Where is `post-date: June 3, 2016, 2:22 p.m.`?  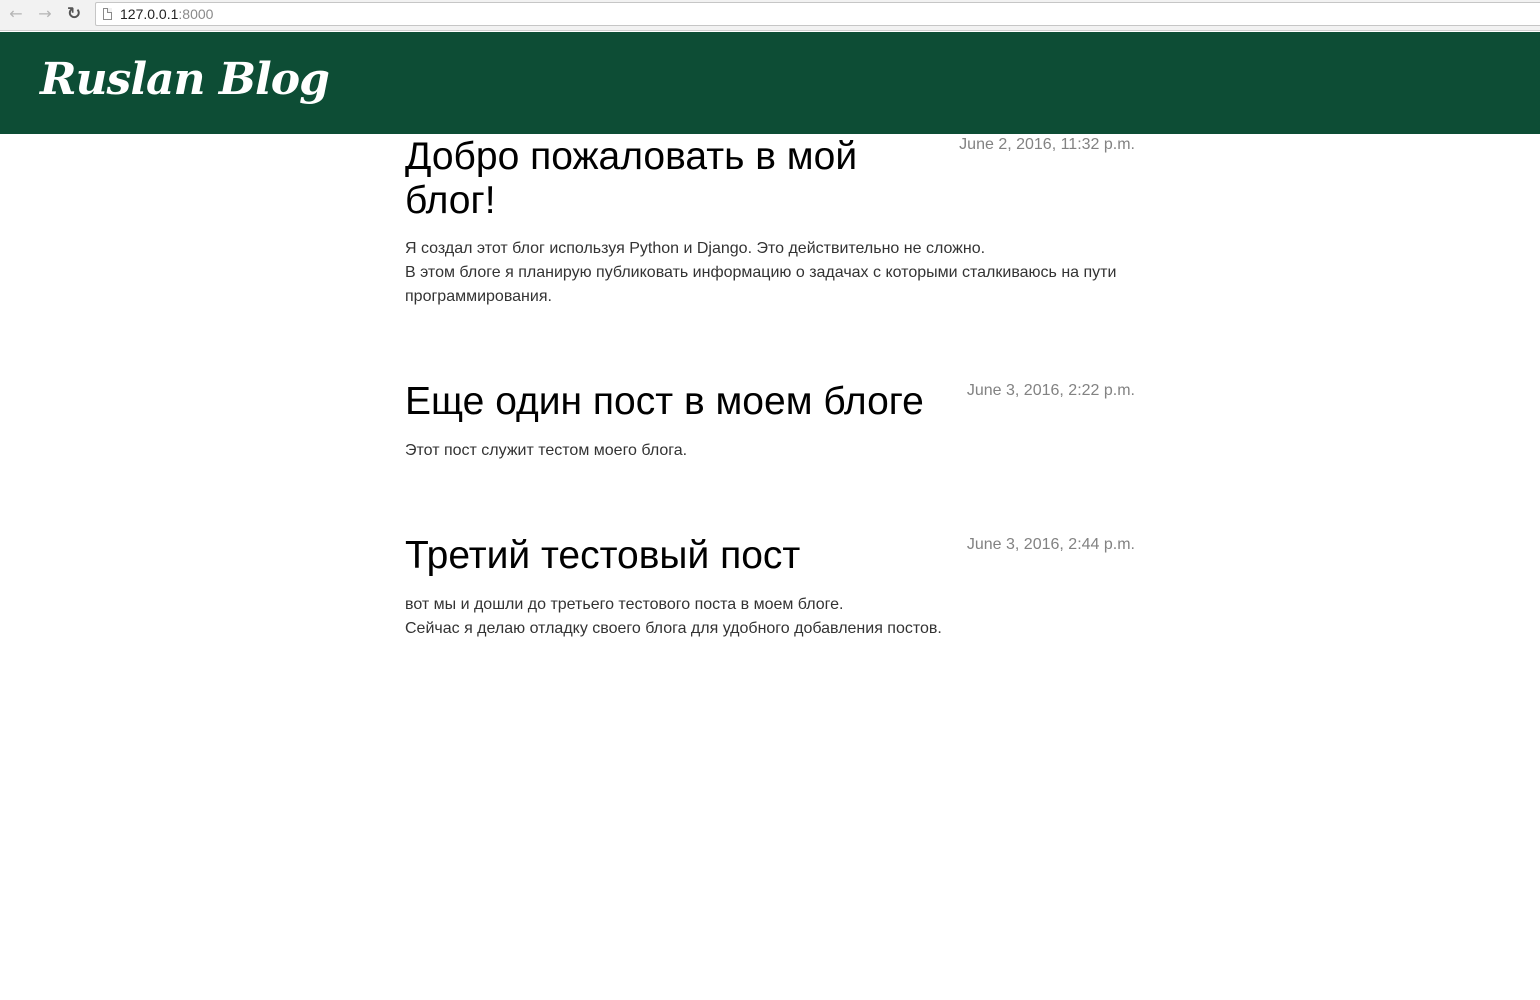
post-date: June 3, 2016, 2:22 p.m. is located at coordinates (1050, 390).